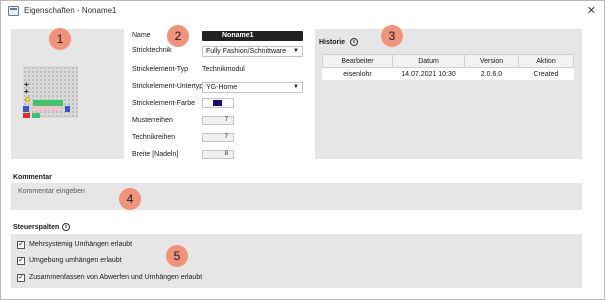 Image resolution: width=605 pixels, height=300 pixels. What do you see at coordinates (152, 120) in the screenshot?
I see `musterreihen-label: Musterreihen` at bounding box center [152, 120].